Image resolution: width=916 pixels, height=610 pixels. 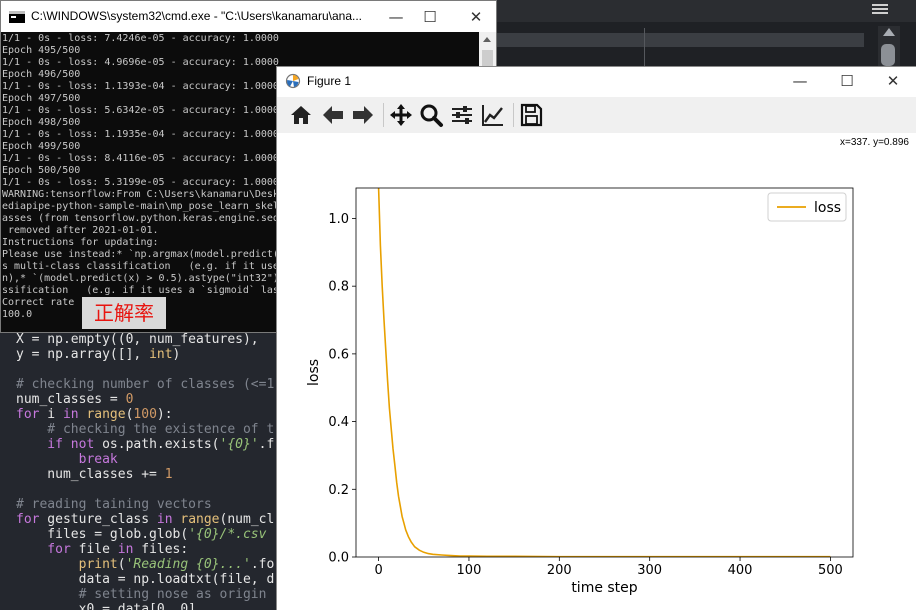 I want to click on code-token: # checking number of classes (<=1, so click(x=145, y=384).